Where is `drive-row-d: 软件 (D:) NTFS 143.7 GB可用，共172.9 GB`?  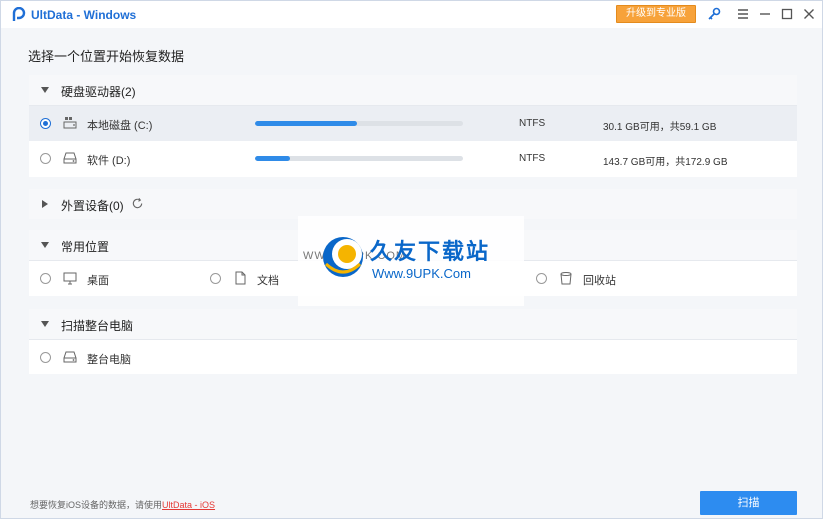
drive-row-d: 软件 (D:) NTFS 143.7 GB可用，共172.9 GB is located at coordinates (413, 158).